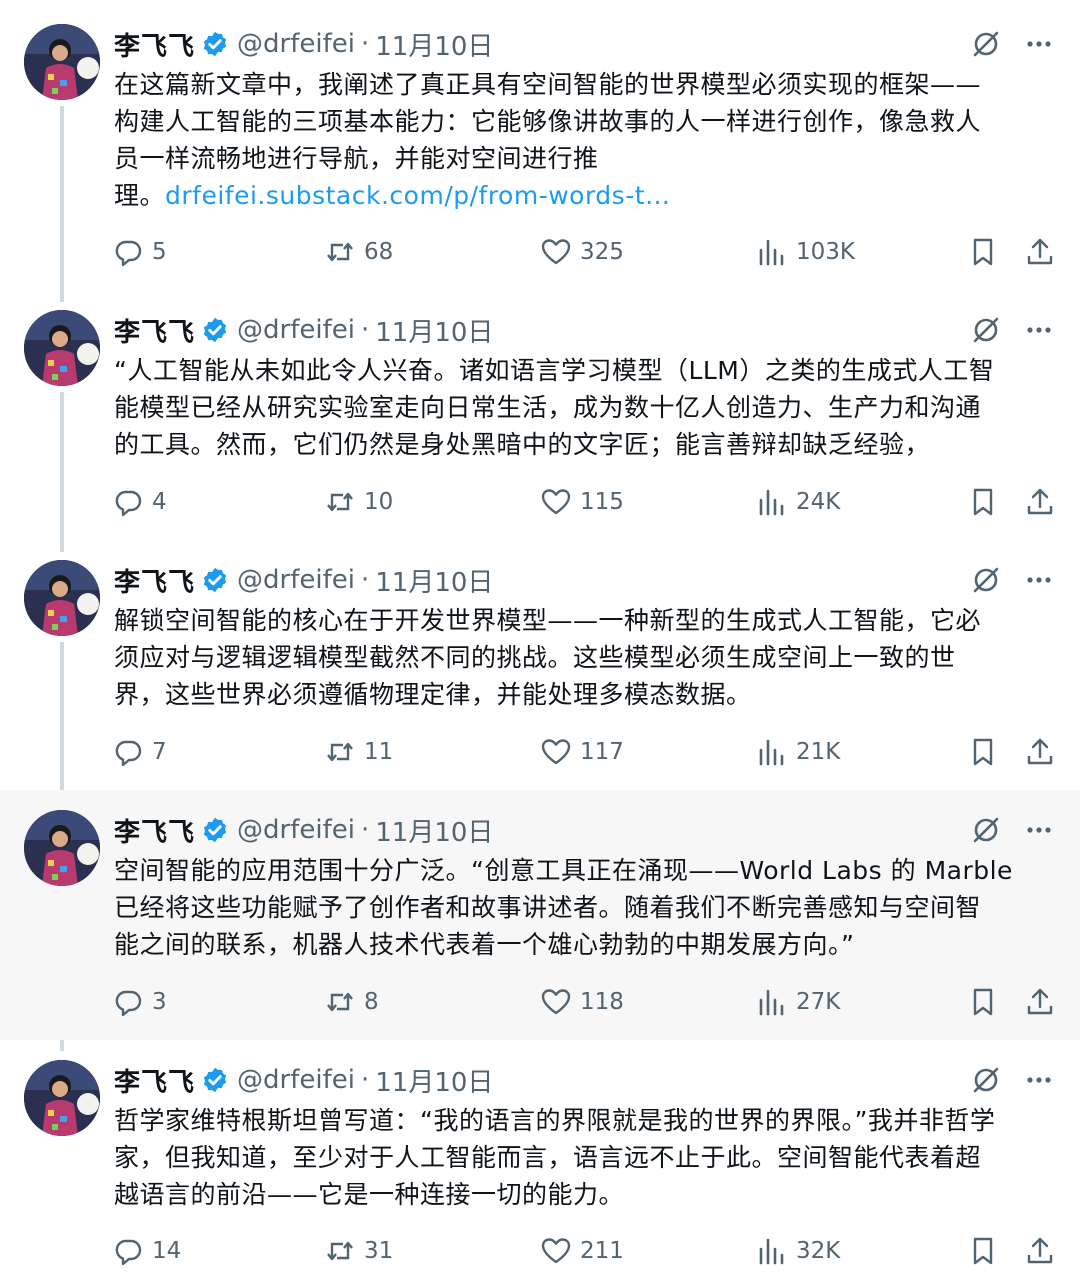 The image size is (1080, 1288). Describe the element at coordinates (358, 252) in the screenshot. I see `repost-button: 68` at that location.